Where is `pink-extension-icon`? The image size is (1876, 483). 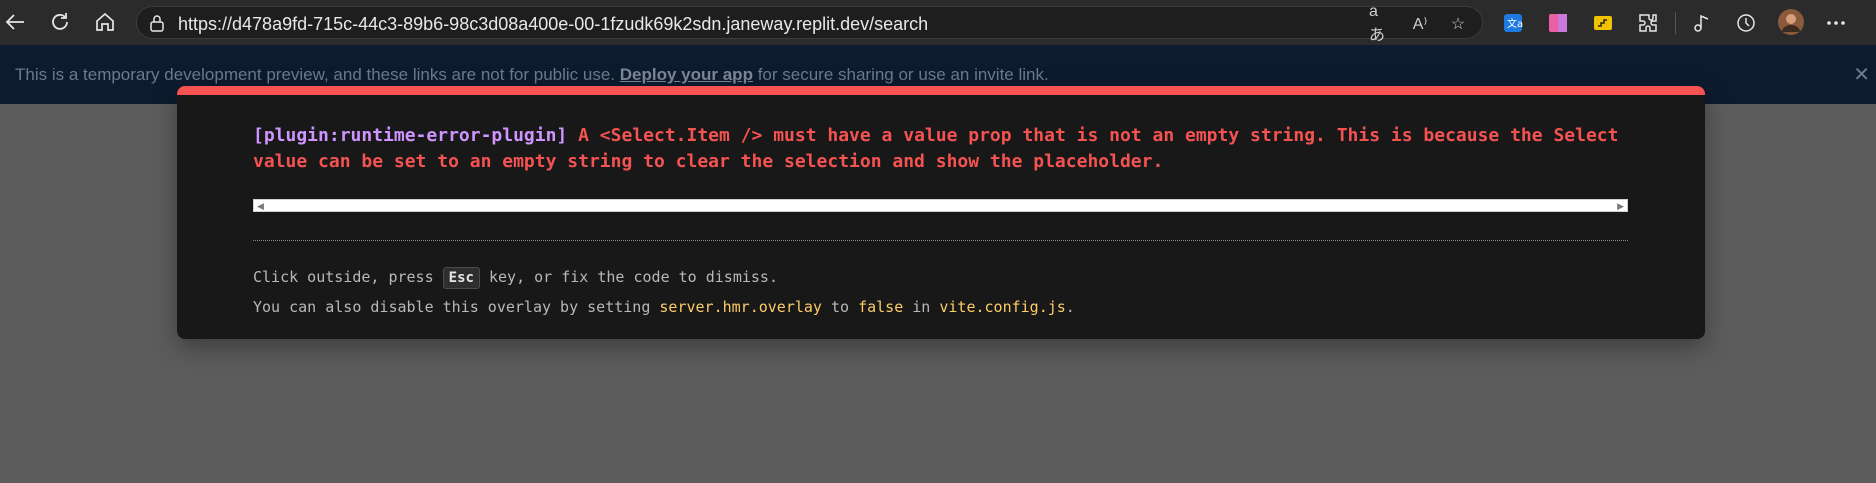 pink-extension-icon is located at coordinates (1558, 23).